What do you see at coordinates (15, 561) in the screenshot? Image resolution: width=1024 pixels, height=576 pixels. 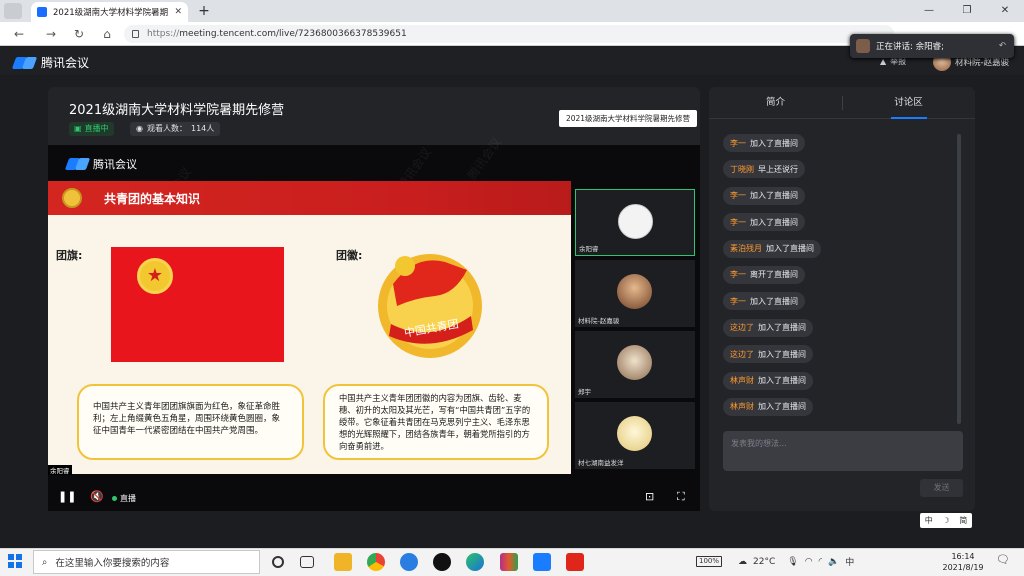 I see `windows-start-icon` at bounding box center [15, 561].